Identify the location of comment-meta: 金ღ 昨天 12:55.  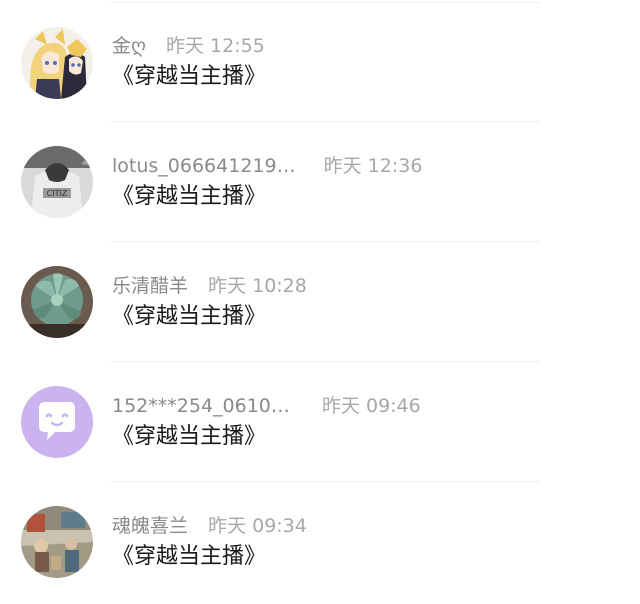
(188, 46).